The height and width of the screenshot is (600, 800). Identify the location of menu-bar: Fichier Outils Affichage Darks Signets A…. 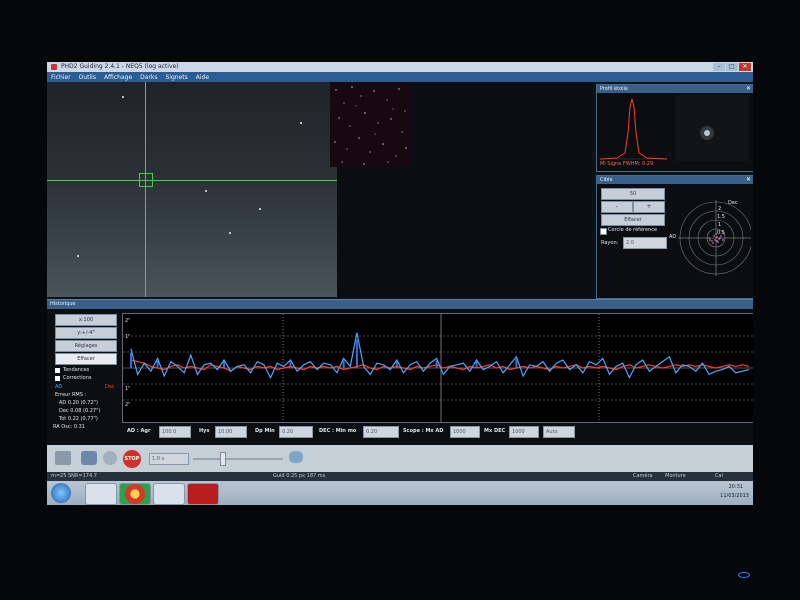
(400, 77).